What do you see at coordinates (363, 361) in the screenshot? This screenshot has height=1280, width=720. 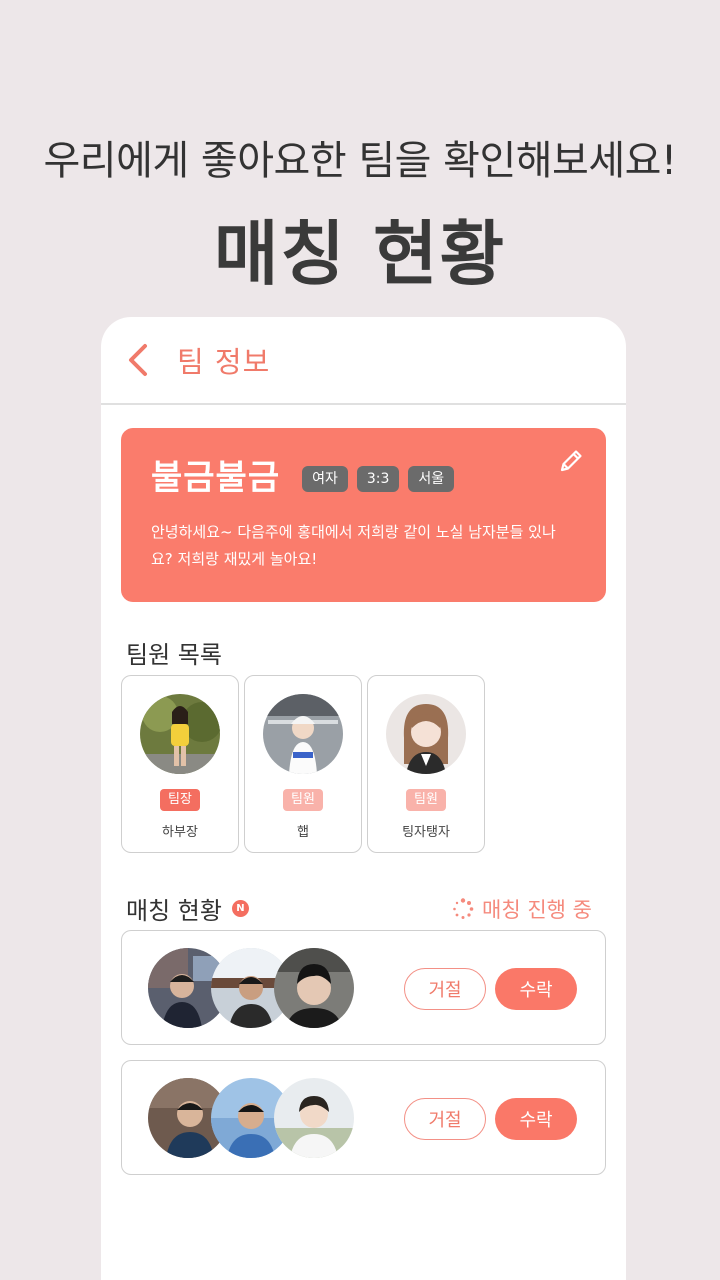 I see `top-bar: 팀 정보` at bounding box center [363, 361].